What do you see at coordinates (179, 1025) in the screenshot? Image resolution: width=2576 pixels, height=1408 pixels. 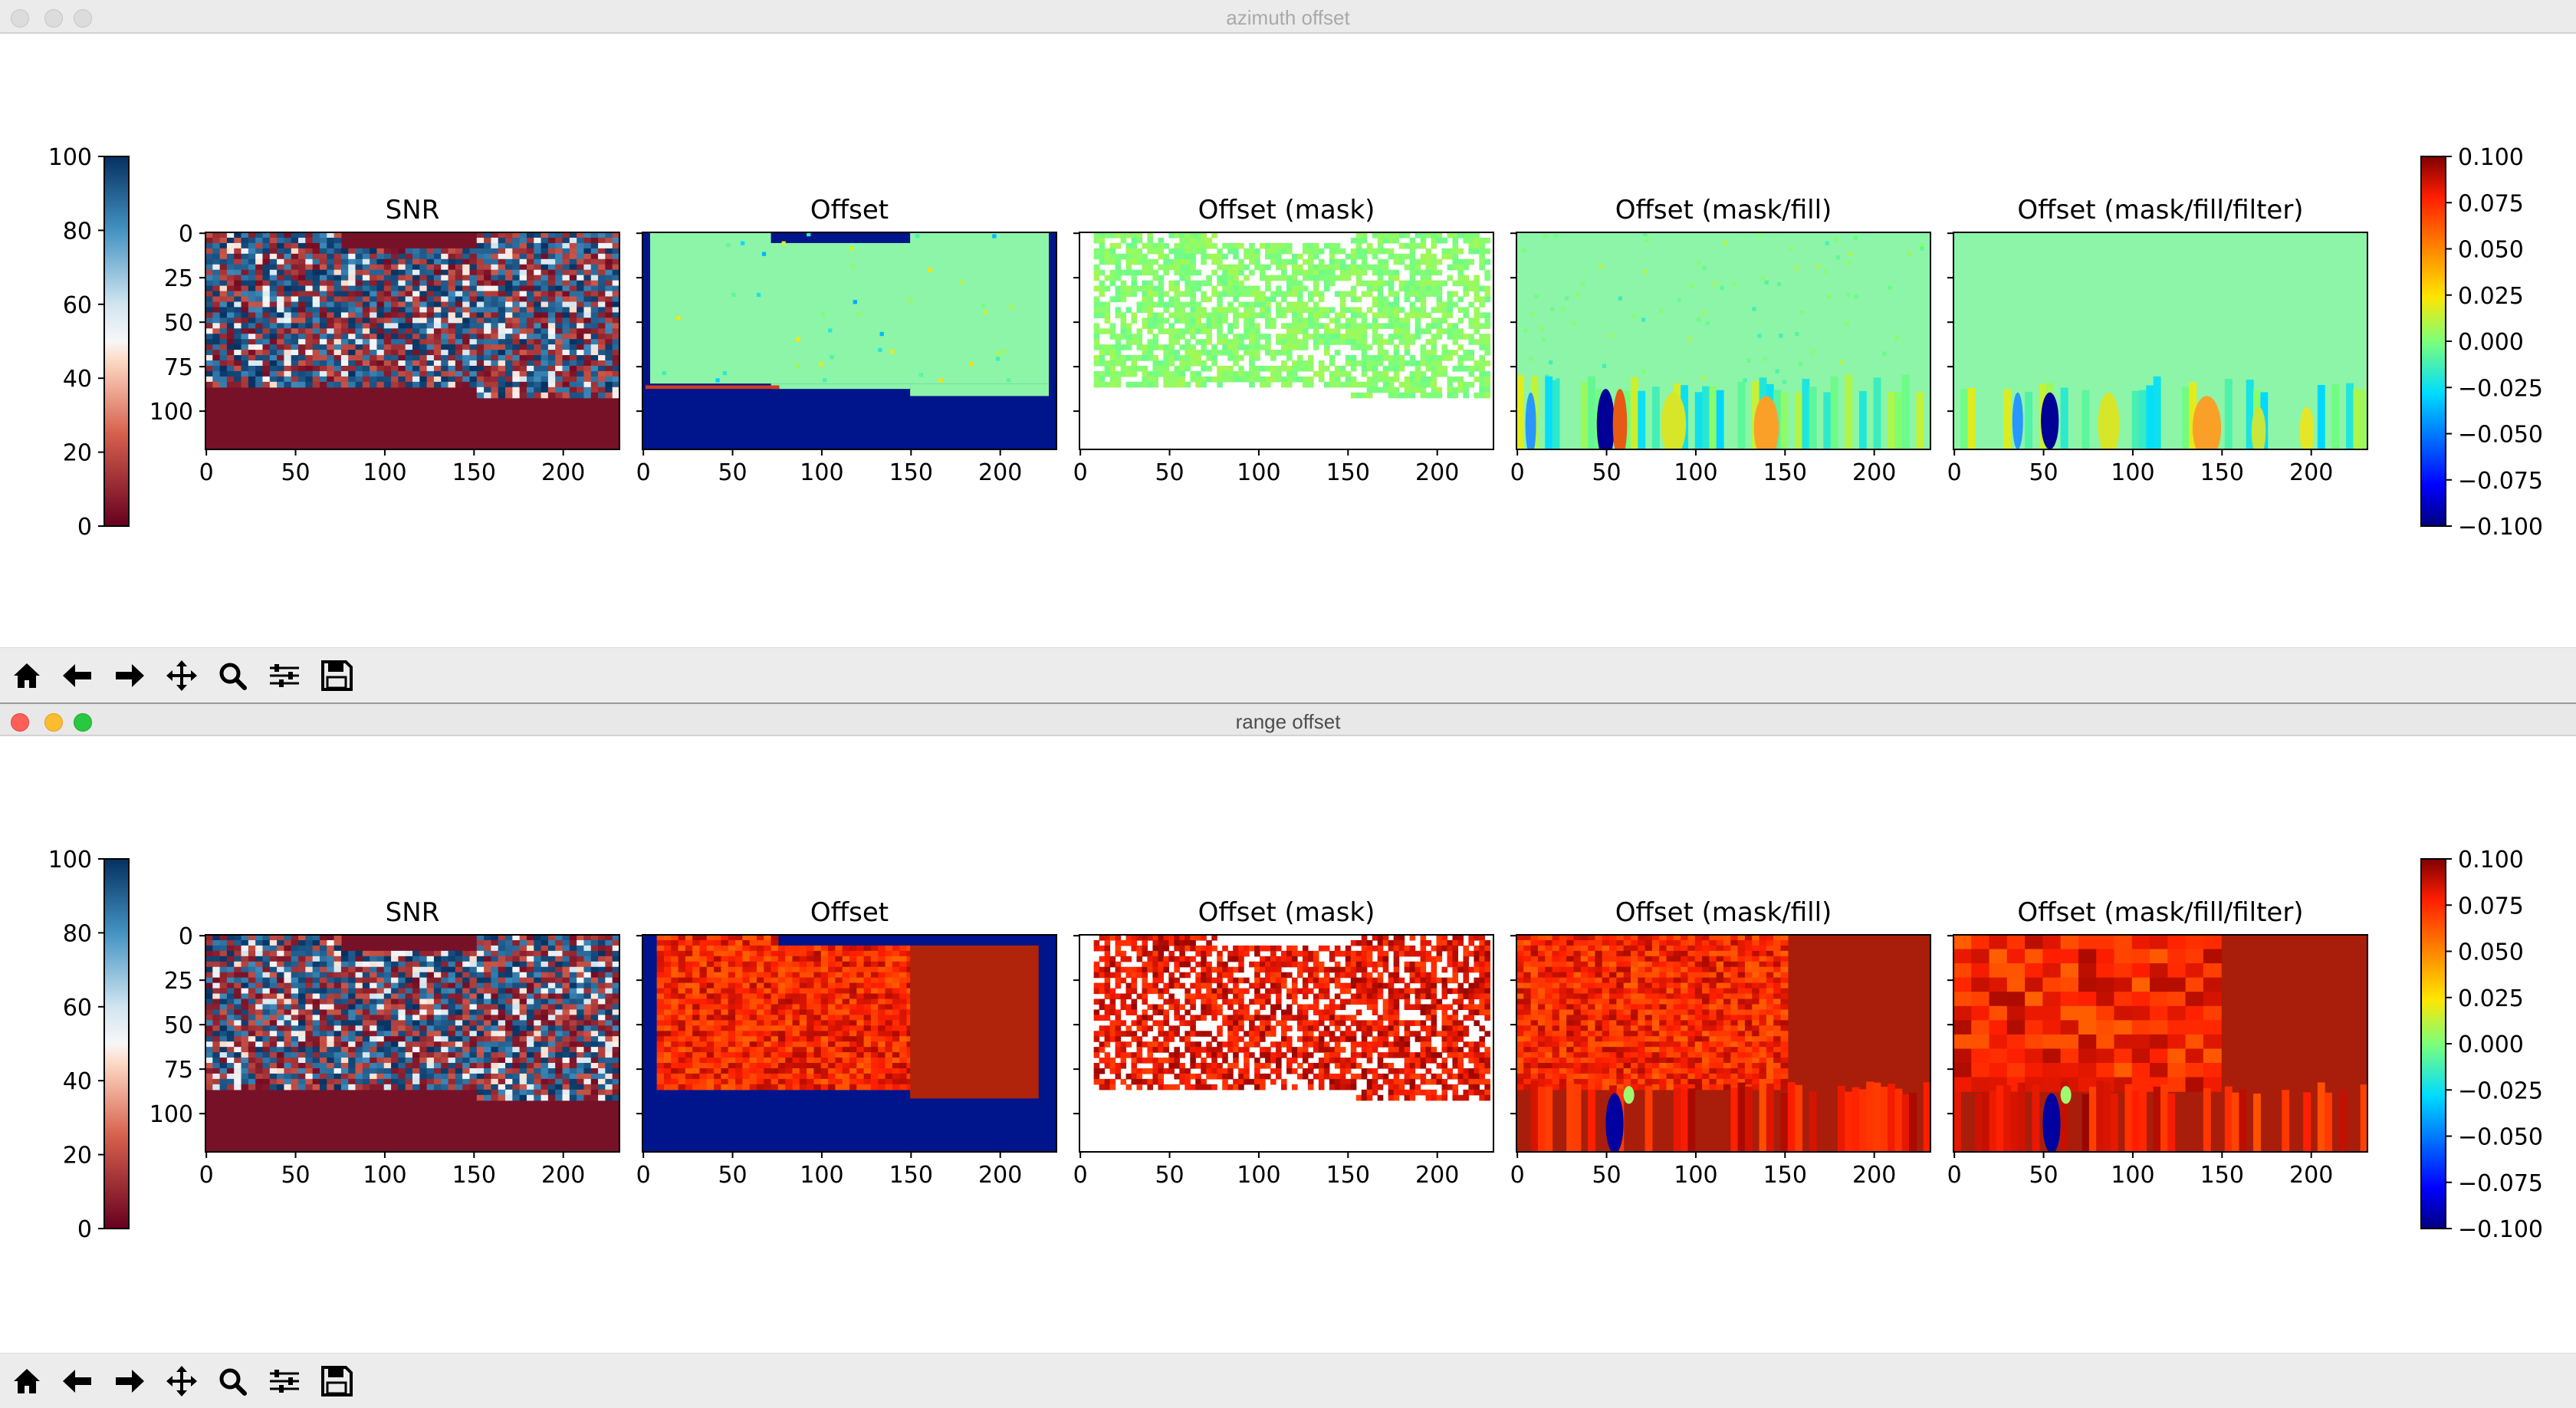 I see `y-tick-label: 50` at bounding box center [179, 1025].